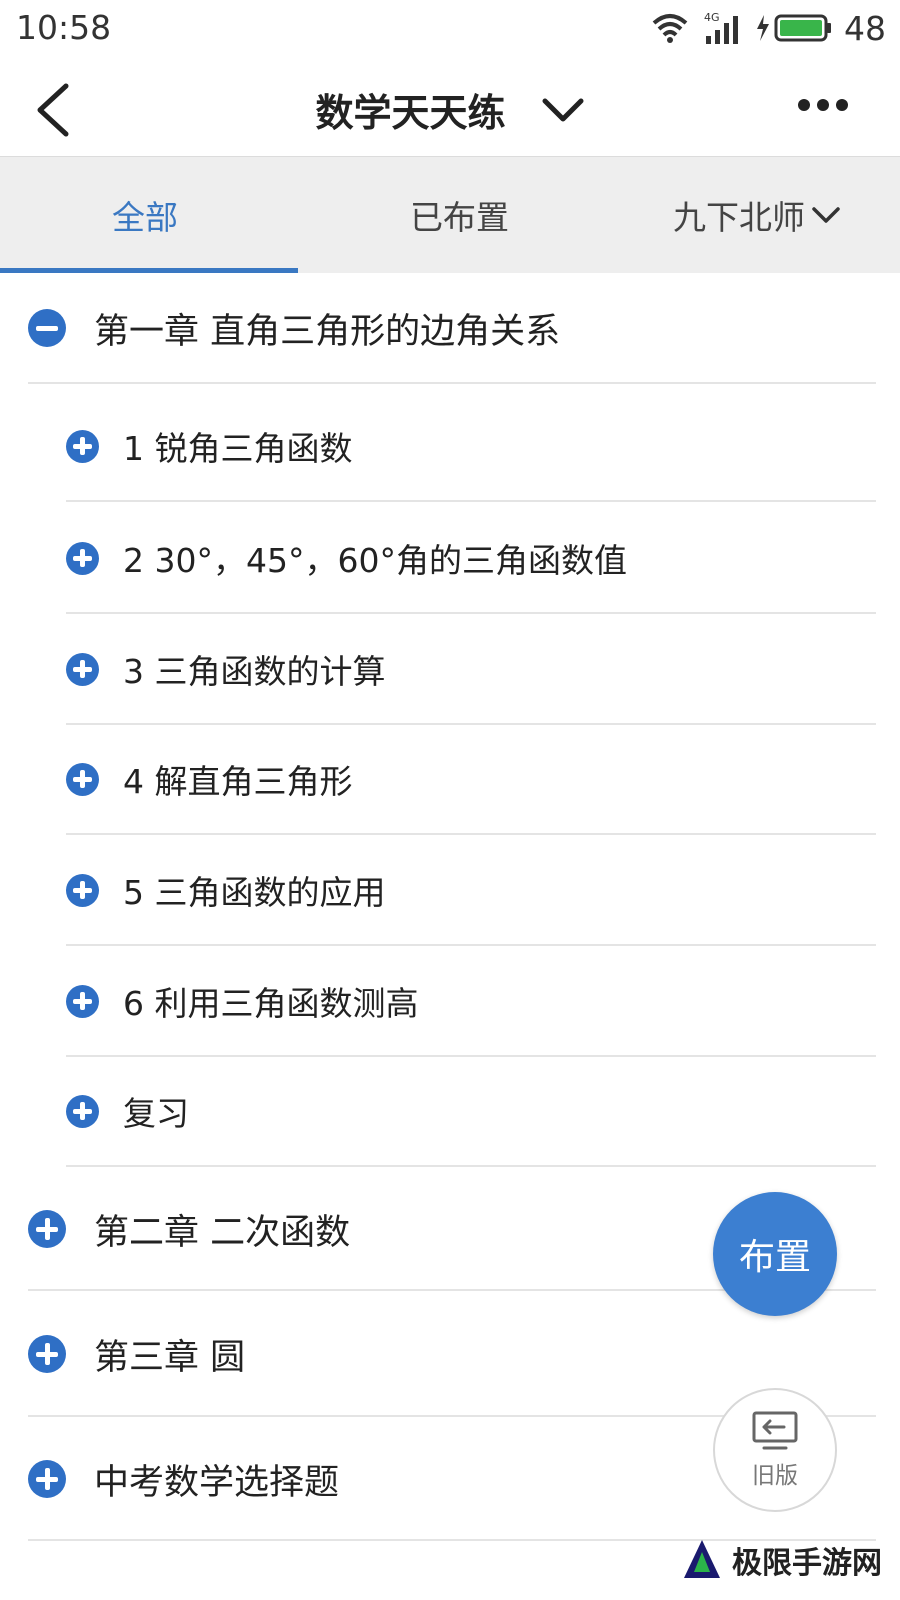 Image resolution: width=900 pixels, height=1600 pixels. I want to click on old-version-label: 旧版, so click(775, 1476).